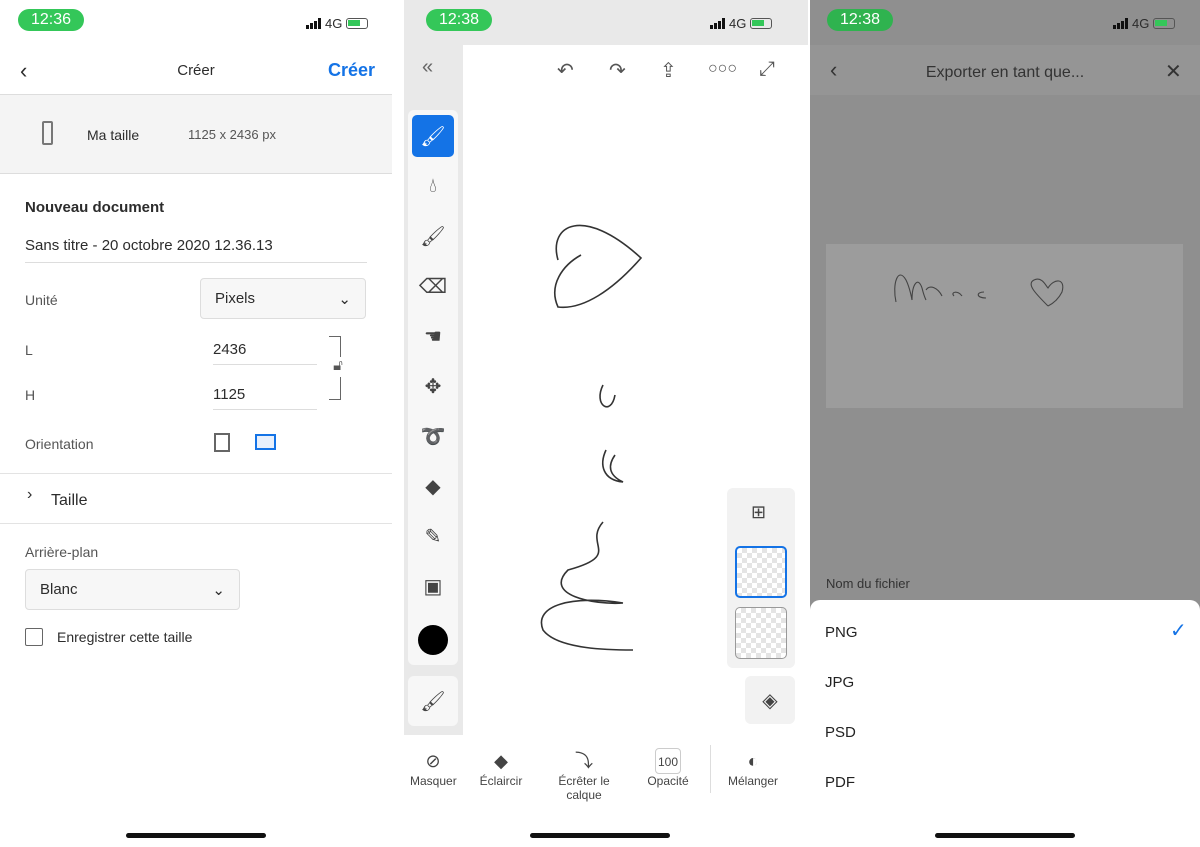 Image resolution: width=1200 pixels, height=847 pixels. Describe the element at coordinates (433, 640) in the screenshot. I see `color-swatch` at that location.